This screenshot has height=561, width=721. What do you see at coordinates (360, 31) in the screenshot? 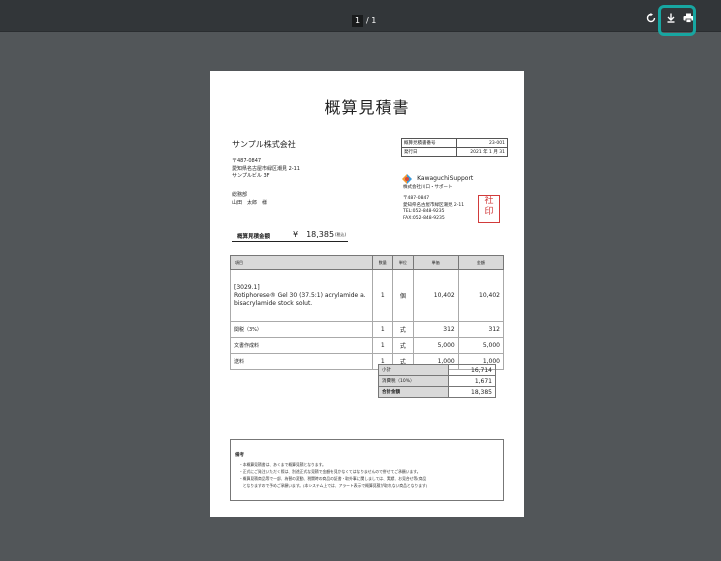
I see `toolbar-divider` at bounding box center [360, 31].